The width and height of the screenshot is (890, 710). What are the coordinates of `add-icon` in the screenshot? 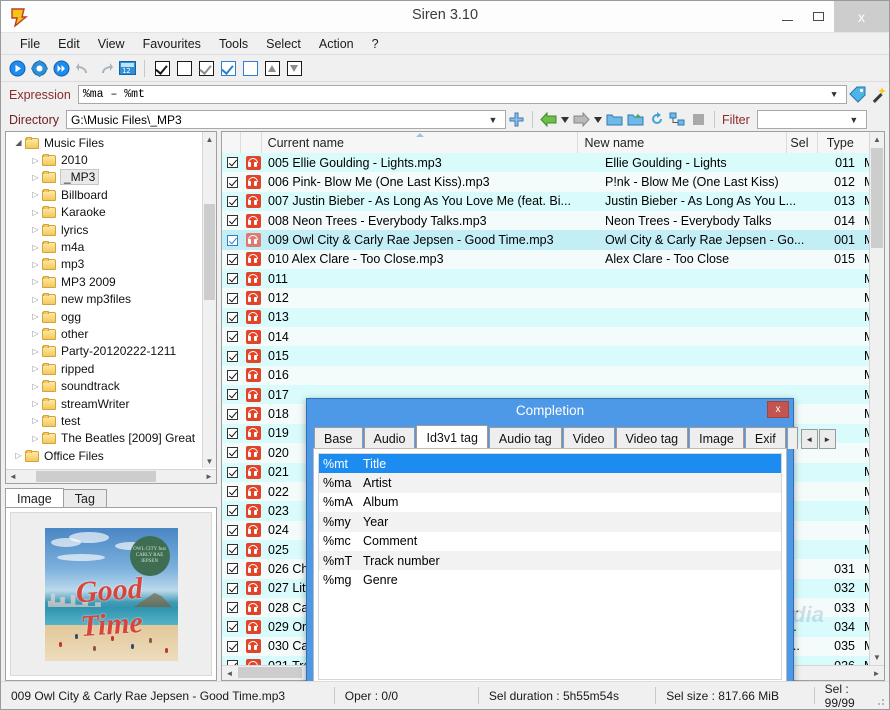 It's located at (516, 119).